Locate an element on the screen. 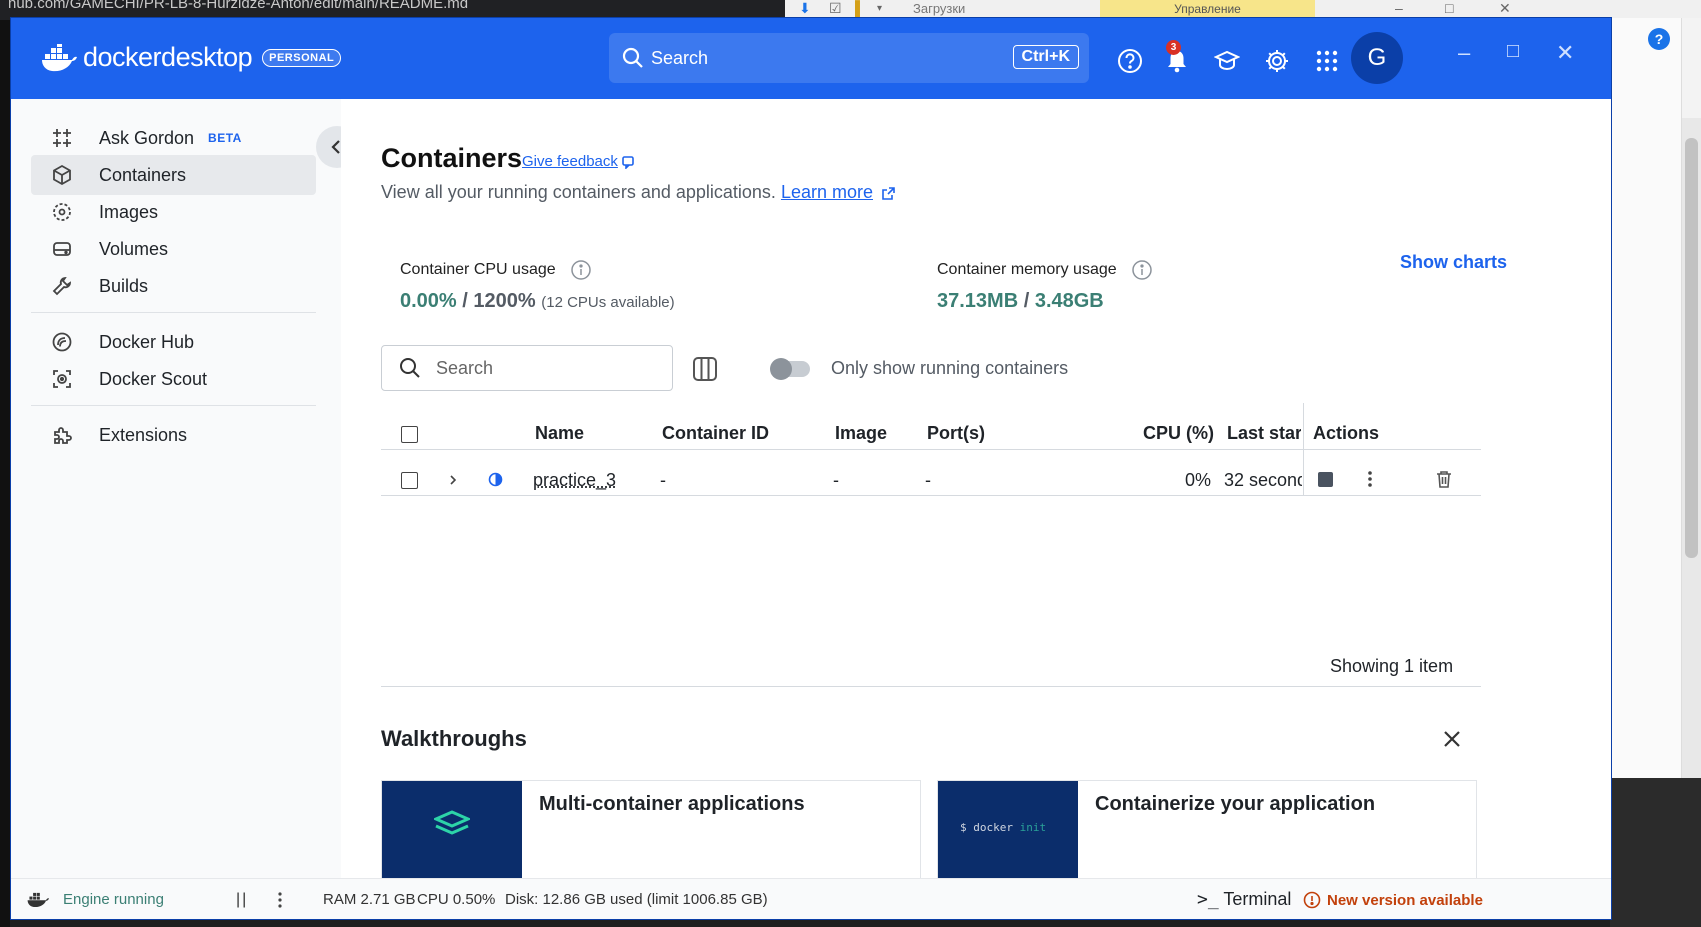  cube-icon is located at coordinates (62, 175).